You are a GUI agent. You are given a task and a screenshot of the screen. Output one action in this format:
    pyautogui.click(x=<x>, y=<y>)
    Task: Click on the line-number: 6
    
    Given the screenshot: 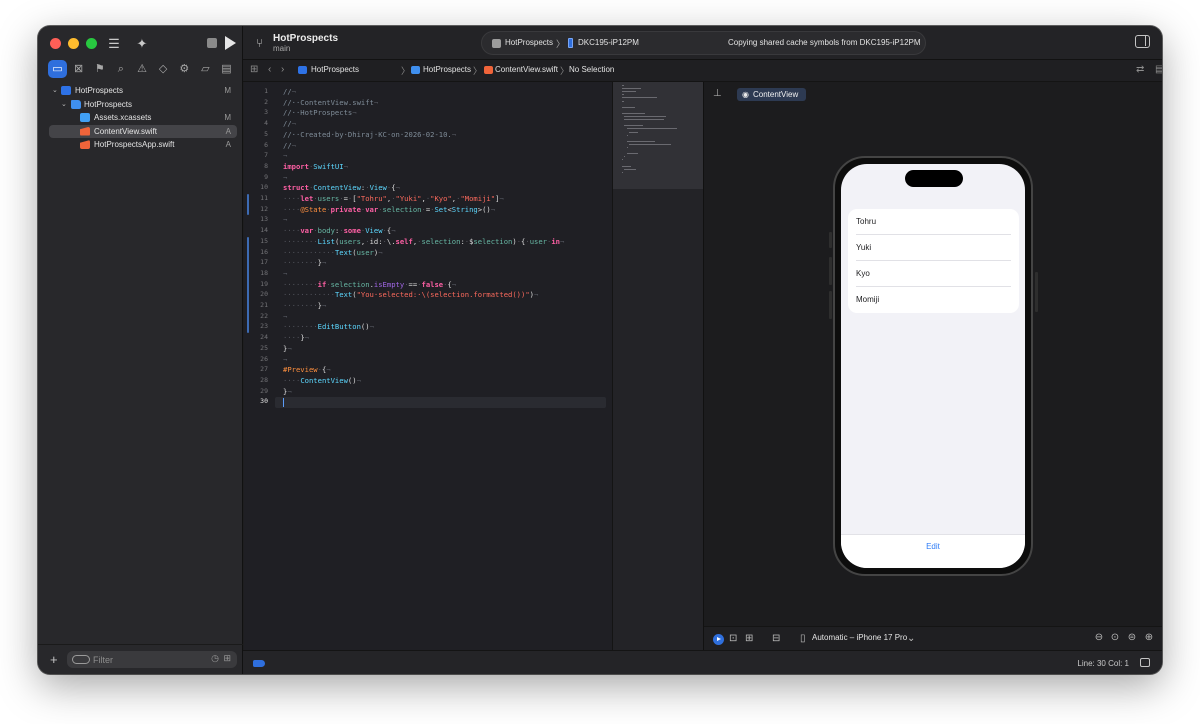 What is the action you would take?
    pyautogui.click(x=256, y=145)
    